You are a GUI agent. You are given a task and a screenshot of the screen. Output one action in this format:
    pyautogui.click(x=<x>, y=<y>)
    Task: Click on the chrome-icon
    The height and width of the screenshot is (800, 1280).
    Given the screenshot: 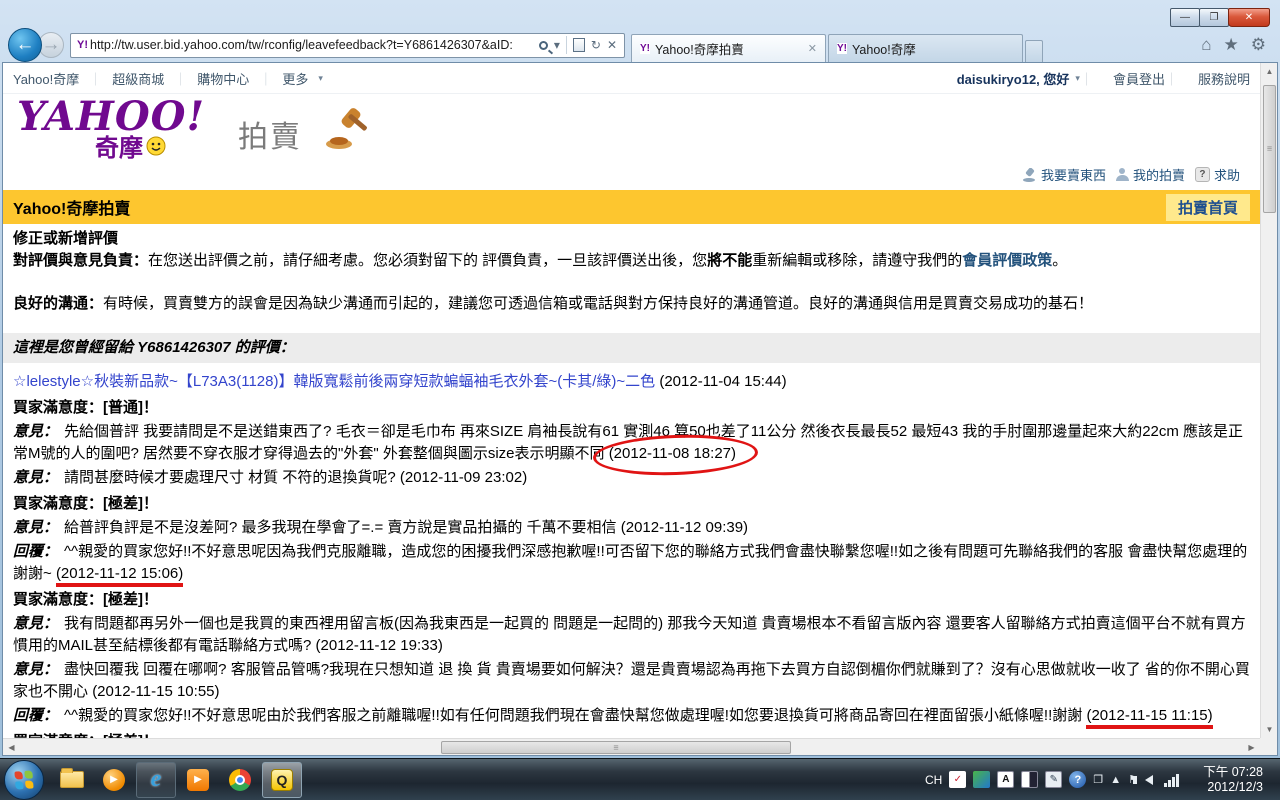 What is the action you would take?
    pyautogui.click(x=240, y=779)
    